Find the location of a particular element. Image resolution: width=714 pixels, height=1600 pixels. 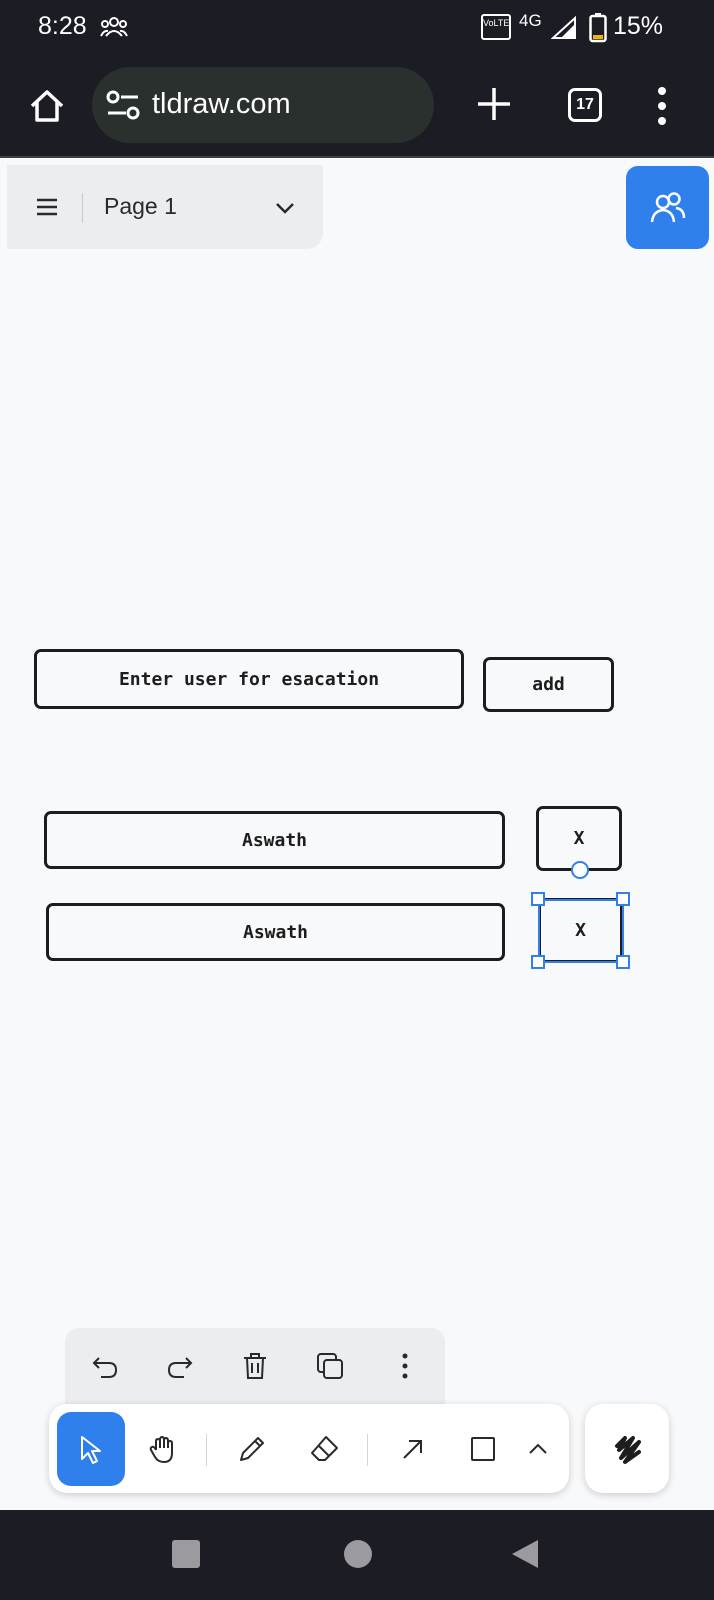

eraser-icon is located at coordinates (324, 1448).